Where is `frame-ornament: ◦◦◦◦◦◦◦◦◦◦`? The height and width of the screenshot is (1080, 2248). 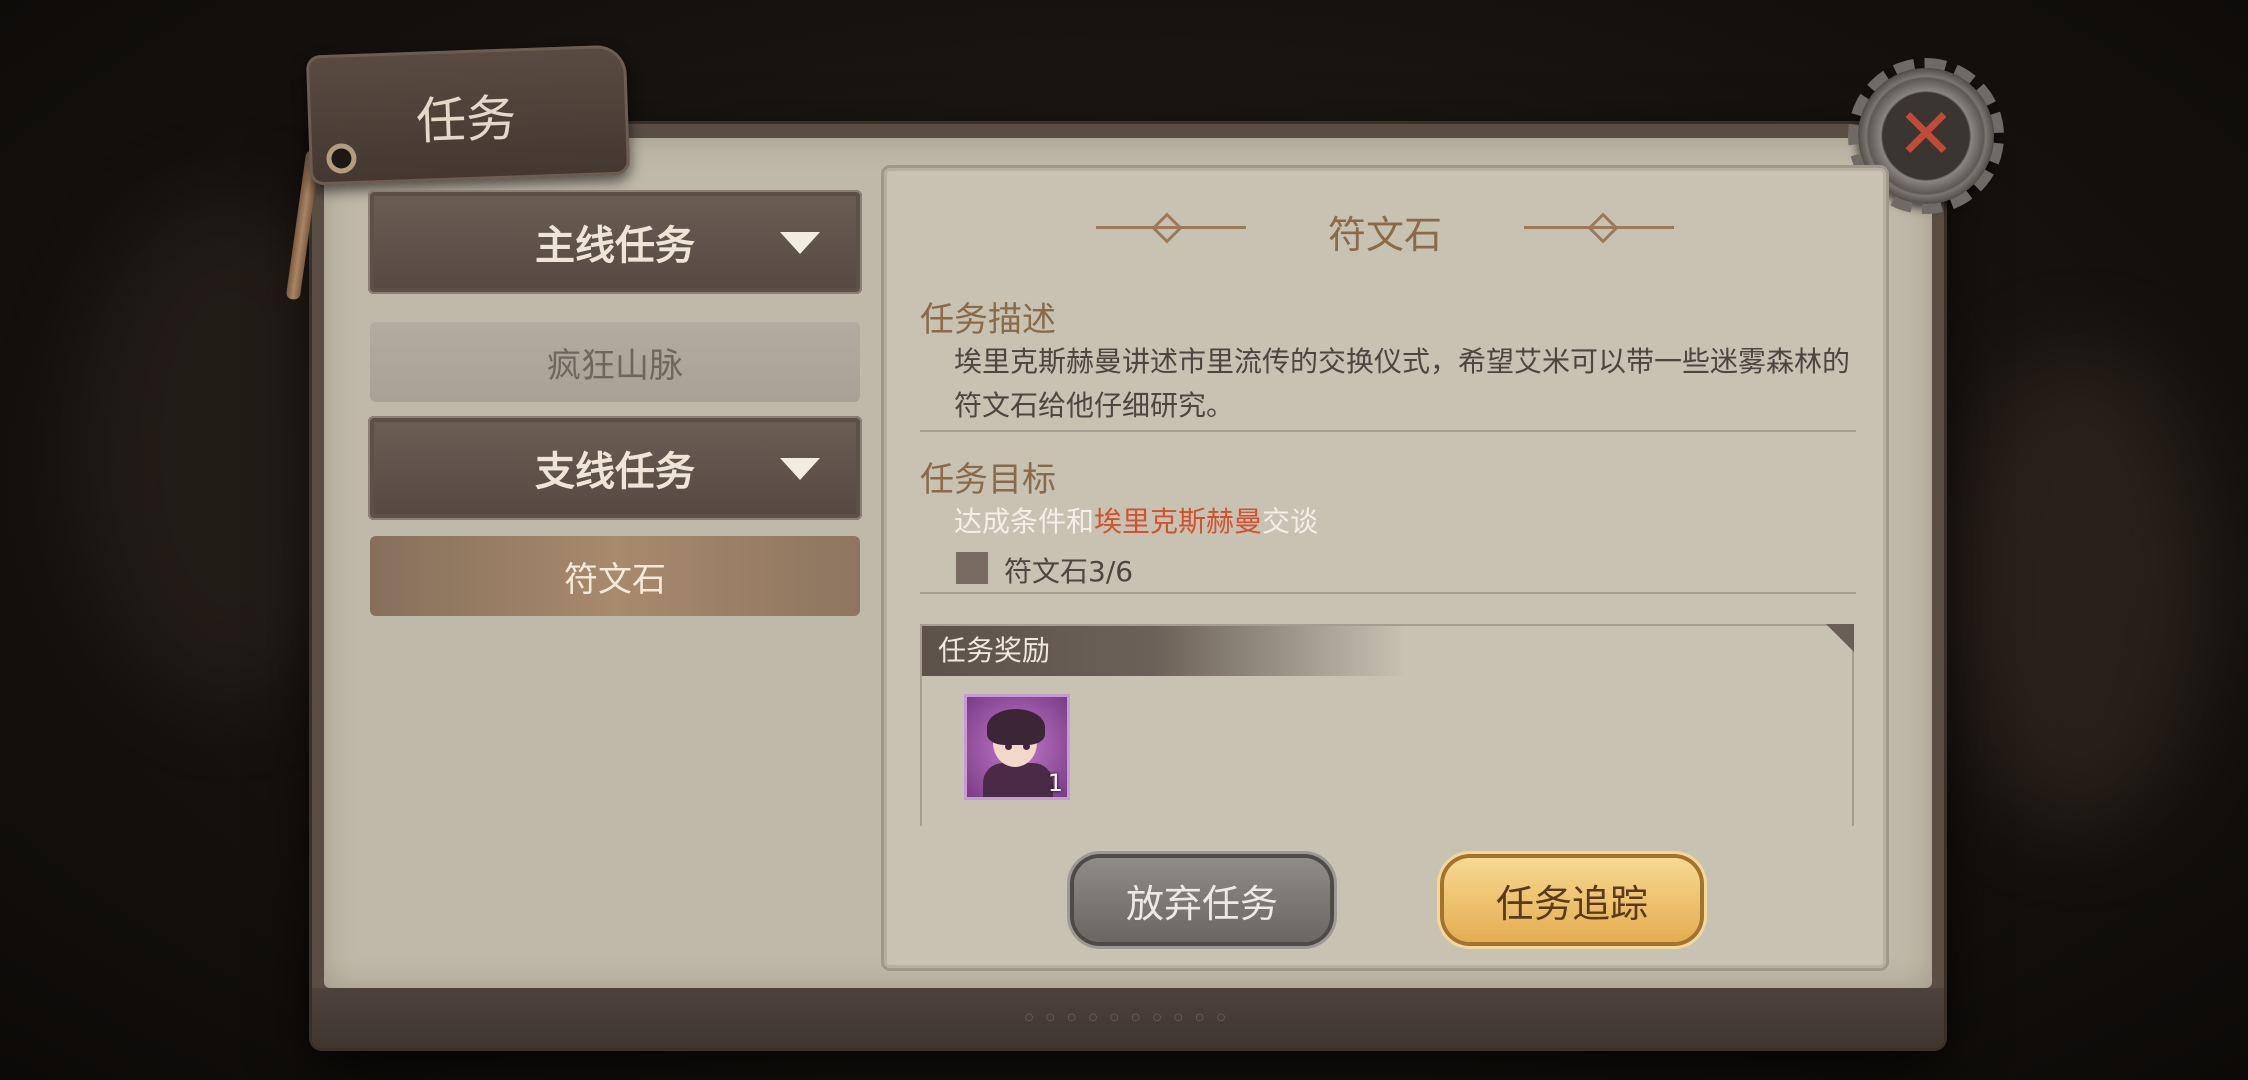 frame-ornament: ◦◦◦◦◦◦◦◦◦◦ is located at coordinates (1128, 1019).